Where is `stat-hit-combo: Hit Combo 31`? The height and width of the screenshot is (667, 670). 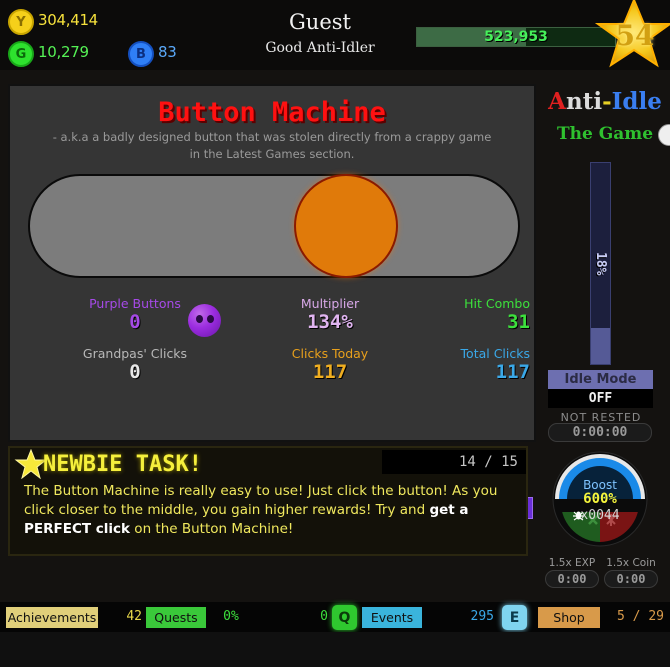
stat-hit-combo: Hit Combo 31 is located at coordinates (465, 314).